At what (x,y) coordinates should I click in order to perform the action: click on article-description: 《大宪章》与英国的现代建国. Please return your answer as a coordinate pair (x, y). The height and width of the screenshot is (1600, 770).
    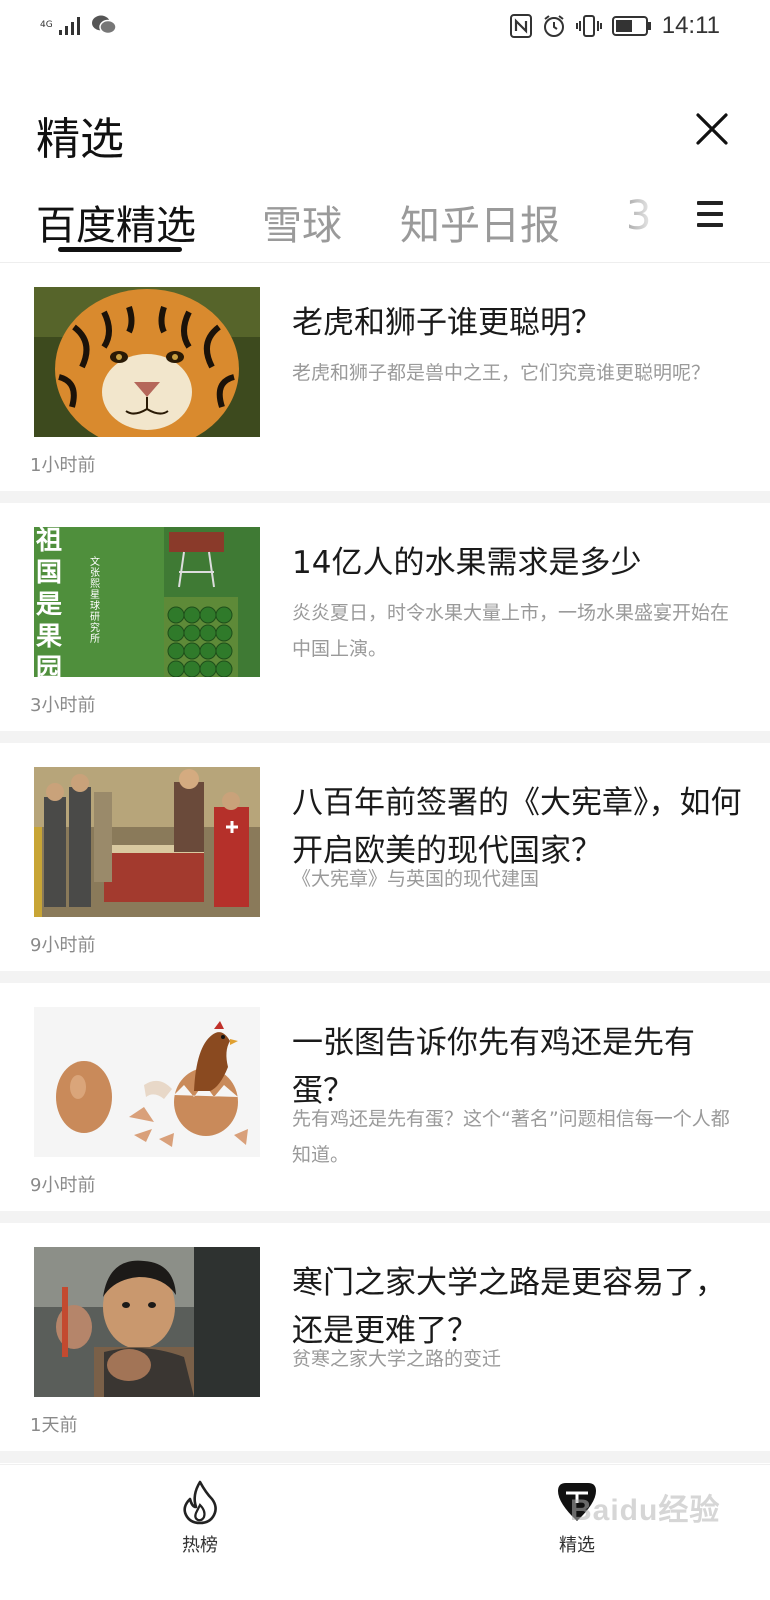
    Looking at the image, I should click on (416, 879).